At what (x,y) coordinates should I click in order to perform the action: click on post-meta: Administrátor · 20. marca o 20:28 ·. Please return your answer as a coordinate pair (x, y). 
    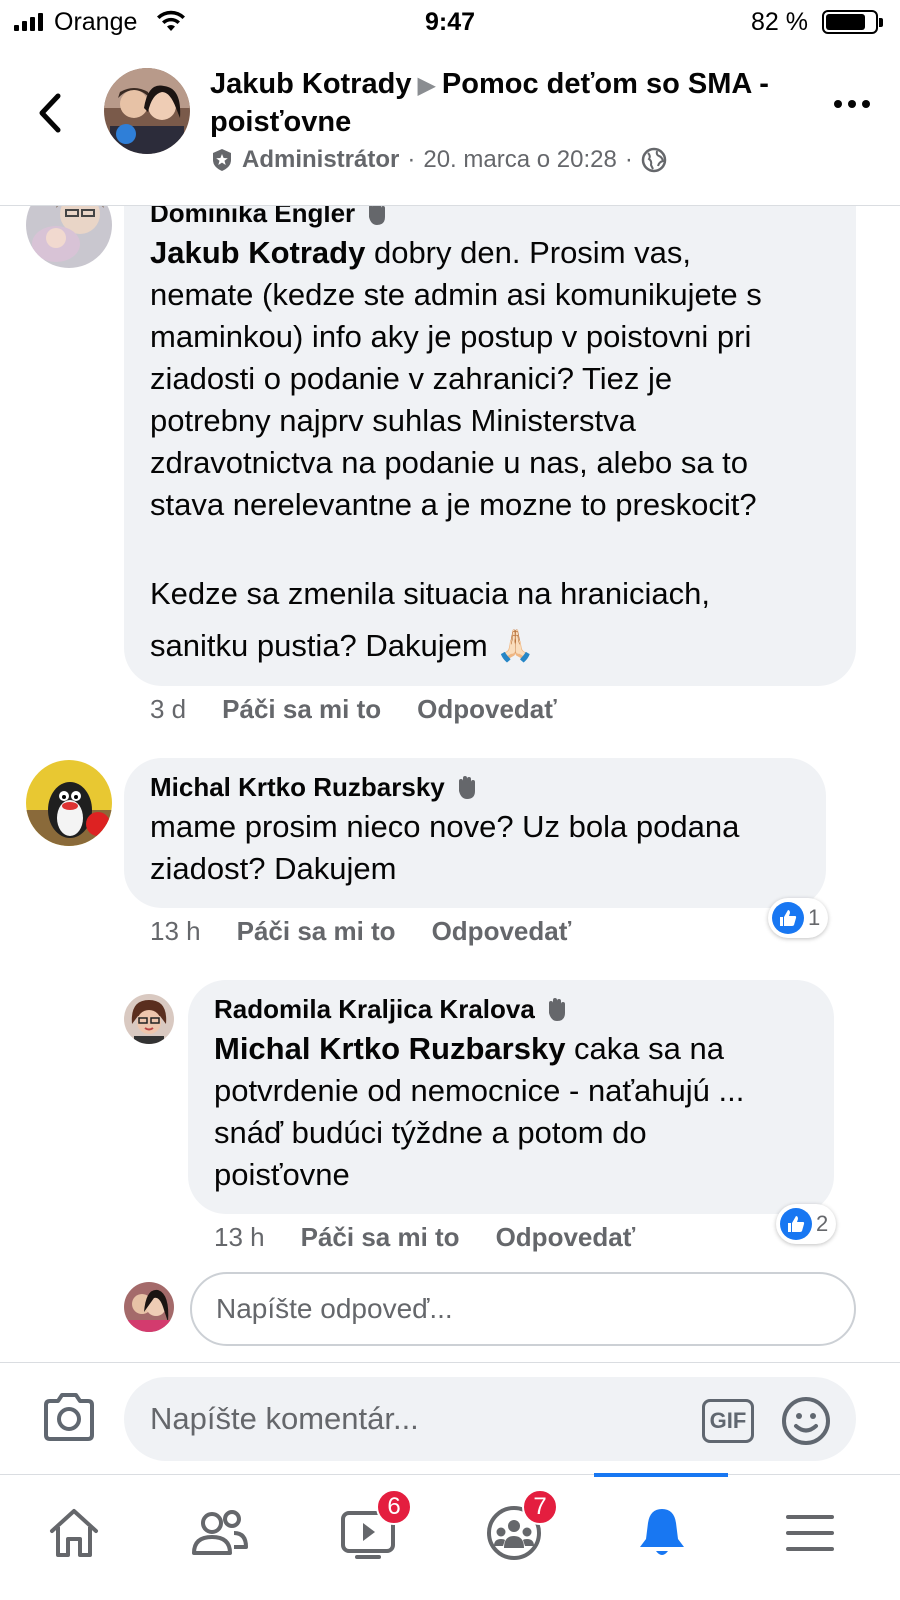
    Looking at the image, I should click on (438, 160).